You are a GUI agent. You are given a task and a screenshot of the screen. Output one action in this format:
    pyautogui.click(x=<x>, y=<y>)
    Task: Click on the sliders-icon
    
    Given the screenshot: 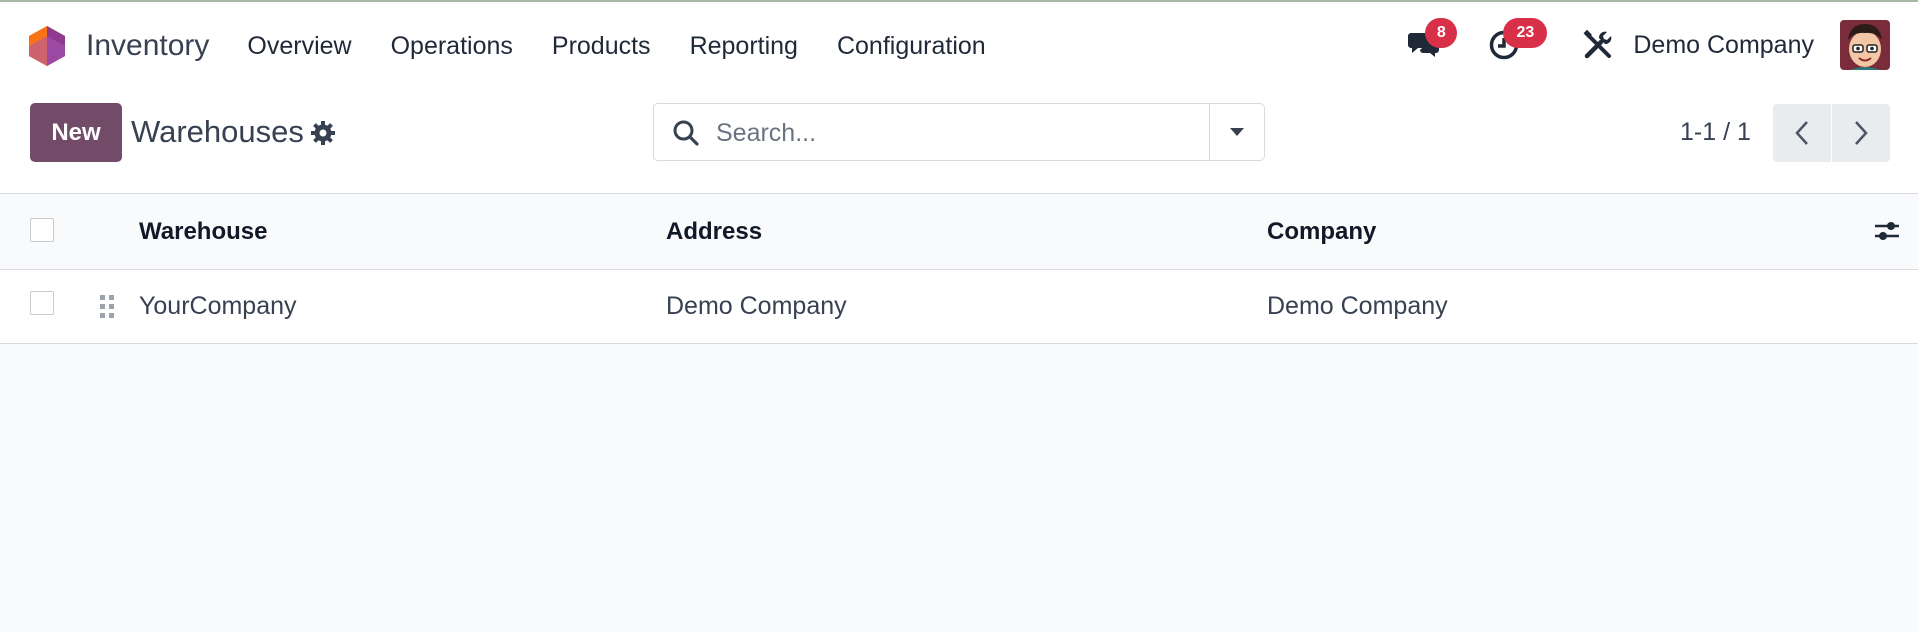 What is the action you would take?
    pyautogui.click(x=1887, y=233)
    